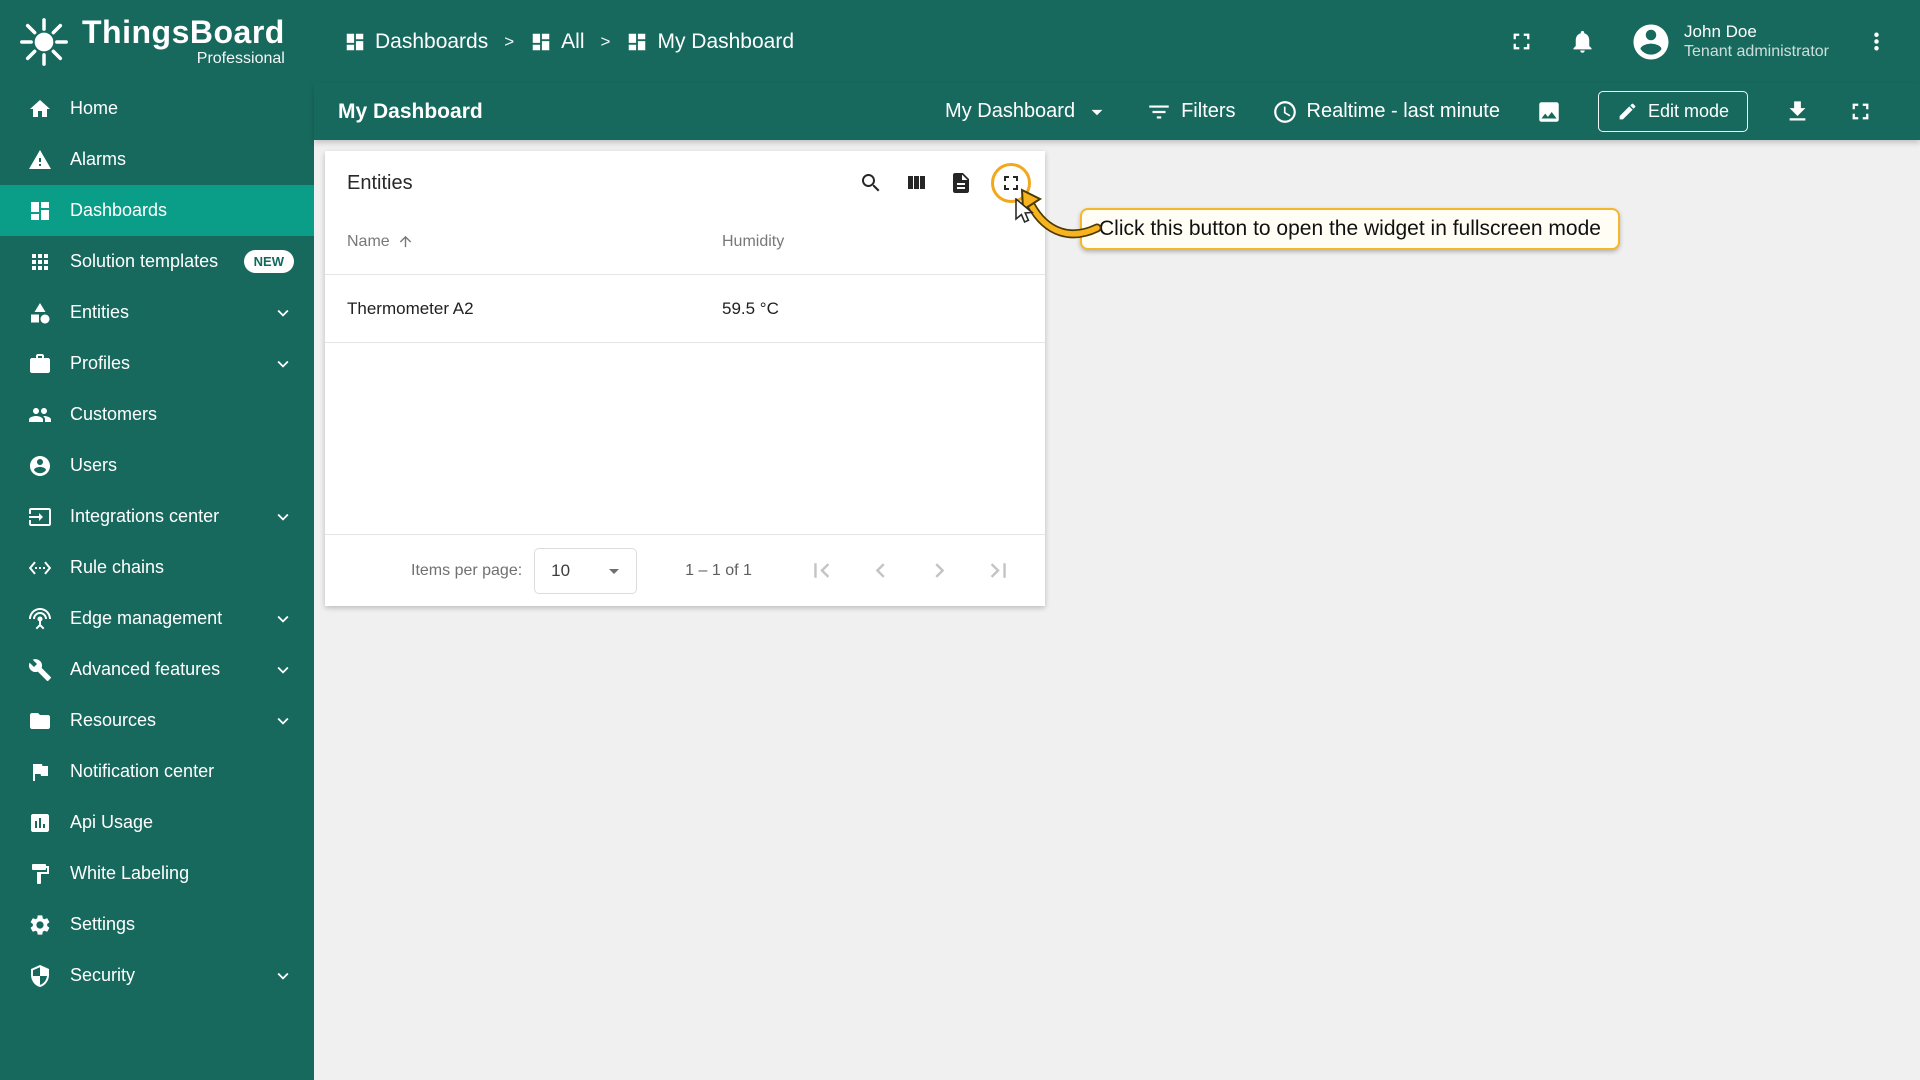 This screenshot has width=1920, height=1080. Describe the element at coordinates (157, 312) in the screenshot. I see `sidebar-item-entities: Entities` at that location.